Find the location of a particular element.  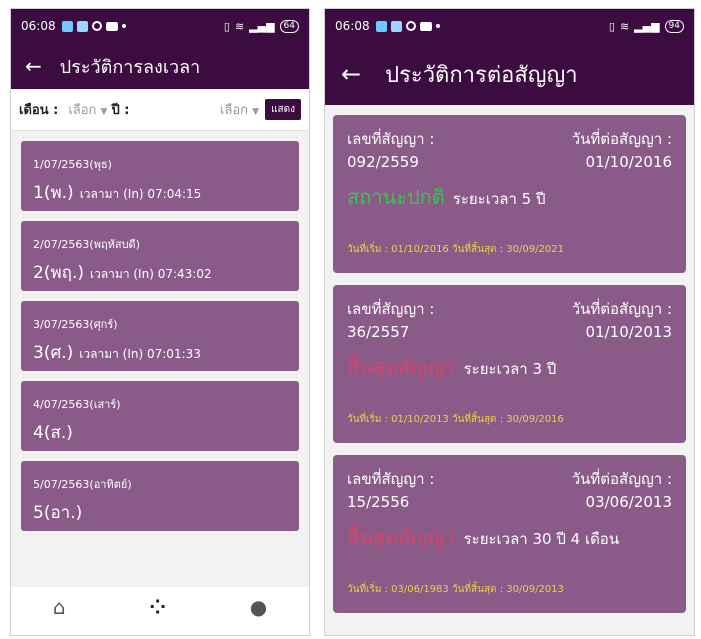

item-date: 2/07/2563(พฤหัสบดี) is located at coordinates (86, 244).